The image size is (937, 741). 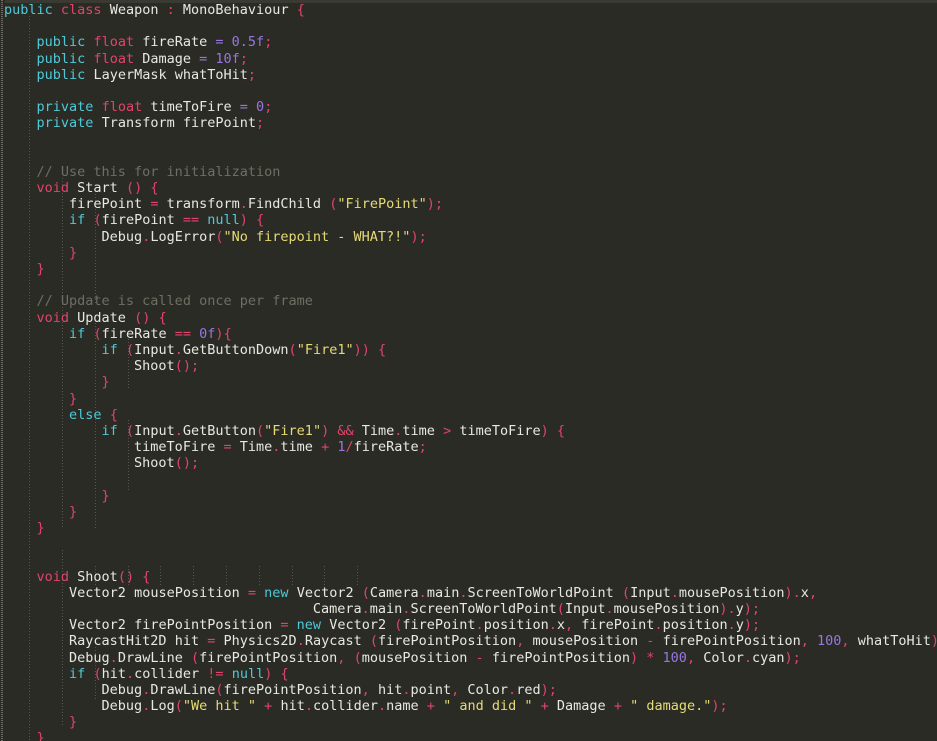 I want to click on code-token: Start, so click(x=97, y=188).